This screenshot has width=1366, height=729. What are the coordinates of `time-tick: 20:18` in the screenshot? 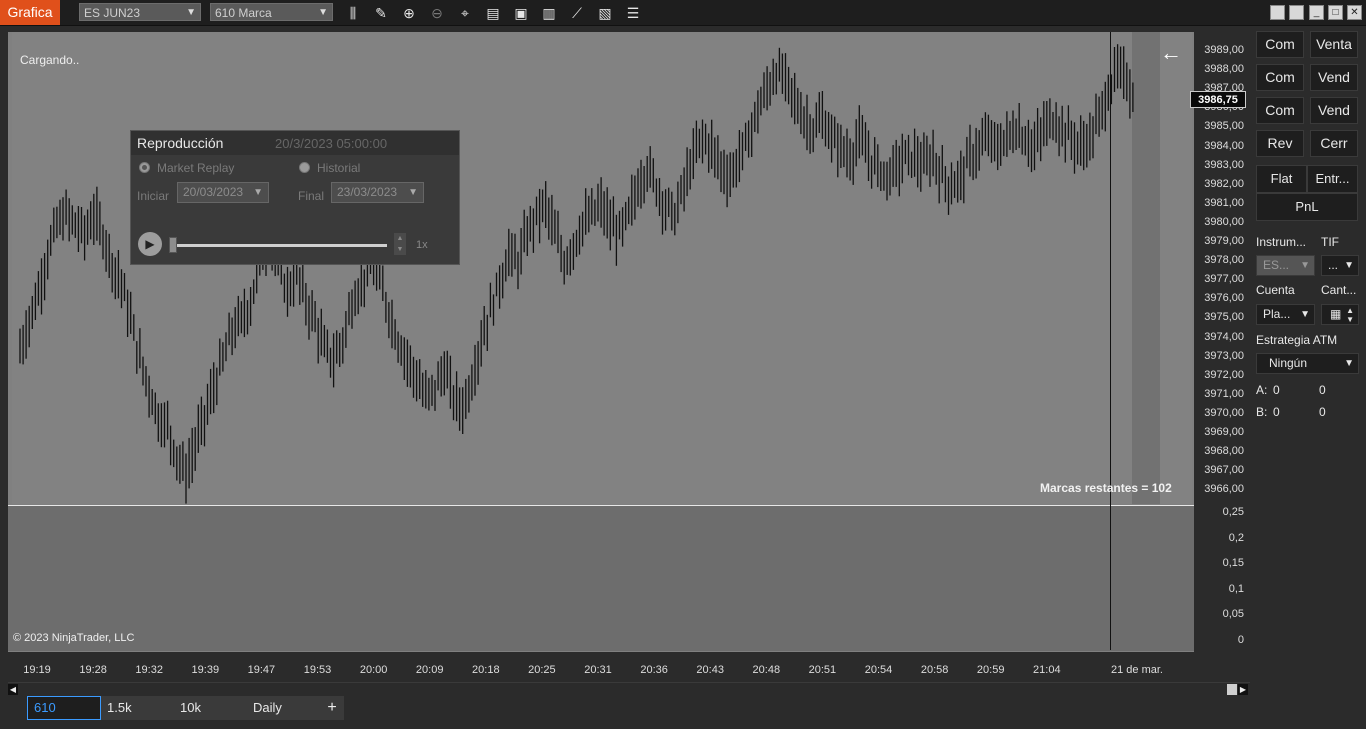 It's located at (486, 670).